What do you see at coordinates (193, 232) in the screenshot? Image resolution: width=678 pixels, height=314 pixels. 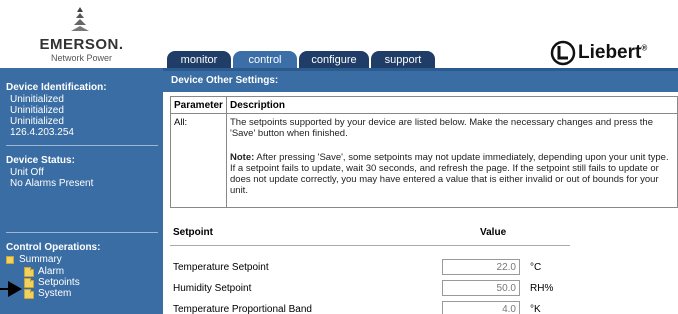 I see `setpoint-header: Setpoint` at bounding box center [193, 232].